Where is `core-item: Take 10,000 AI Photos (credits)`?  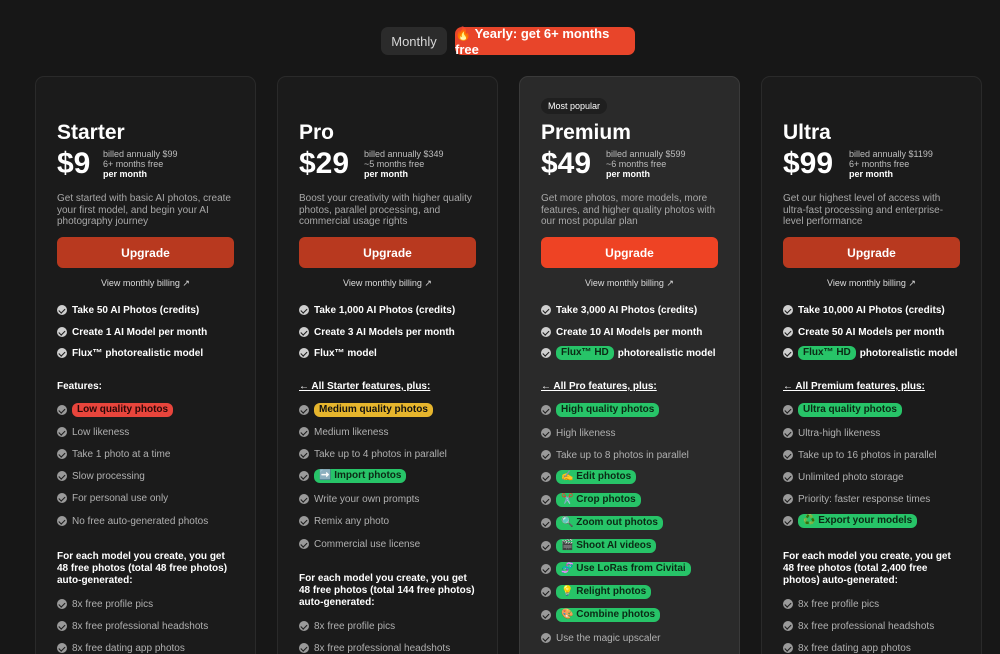
core-item: Take 10,000 AI Photos (credits) is located at coordinates (871, 310).